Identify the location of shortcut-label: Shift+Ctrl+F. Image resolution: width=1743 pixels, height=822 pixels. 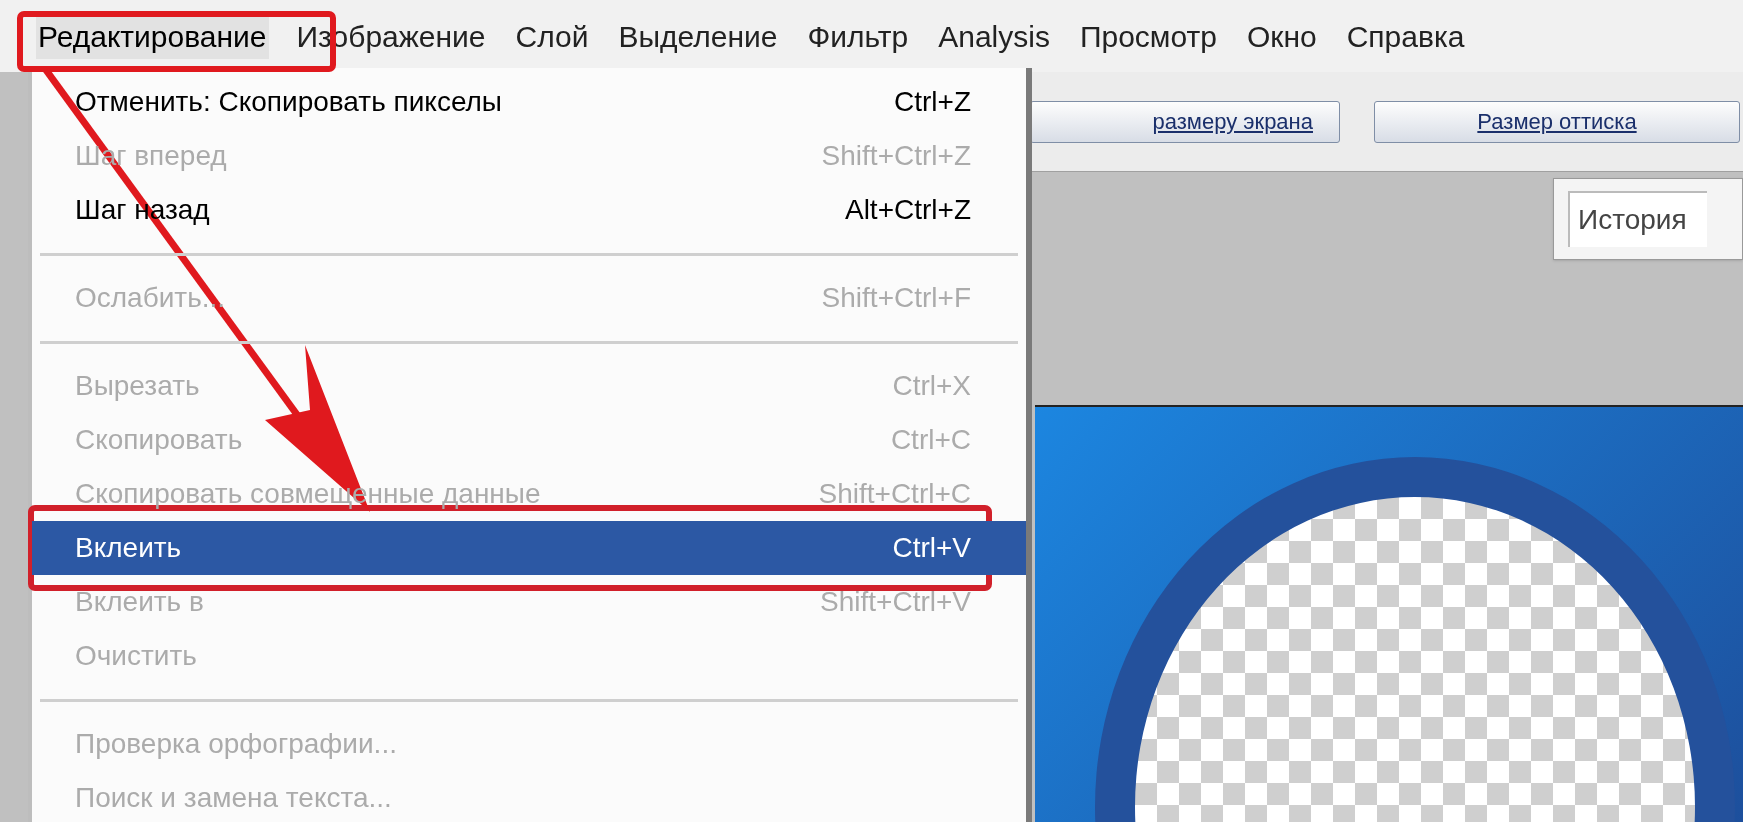
(896, 298).